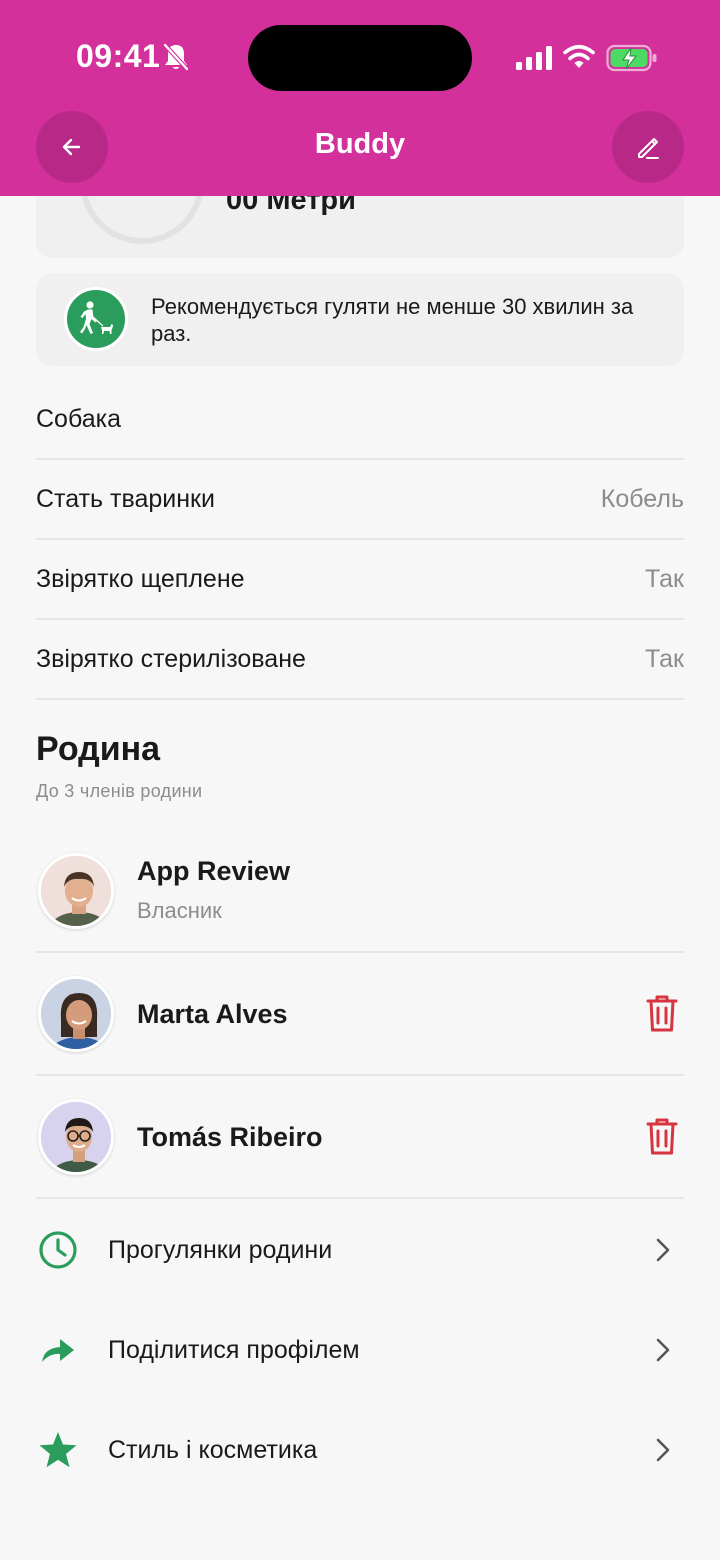  I want to click on member-role: Власник, so click(179, 910).